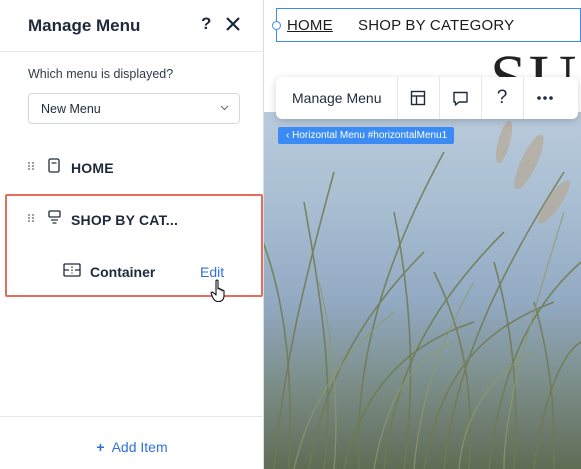  Describe the element at coordinates (310, 25) in the screenshot. I see `site-nav-home: HOME` at that location.